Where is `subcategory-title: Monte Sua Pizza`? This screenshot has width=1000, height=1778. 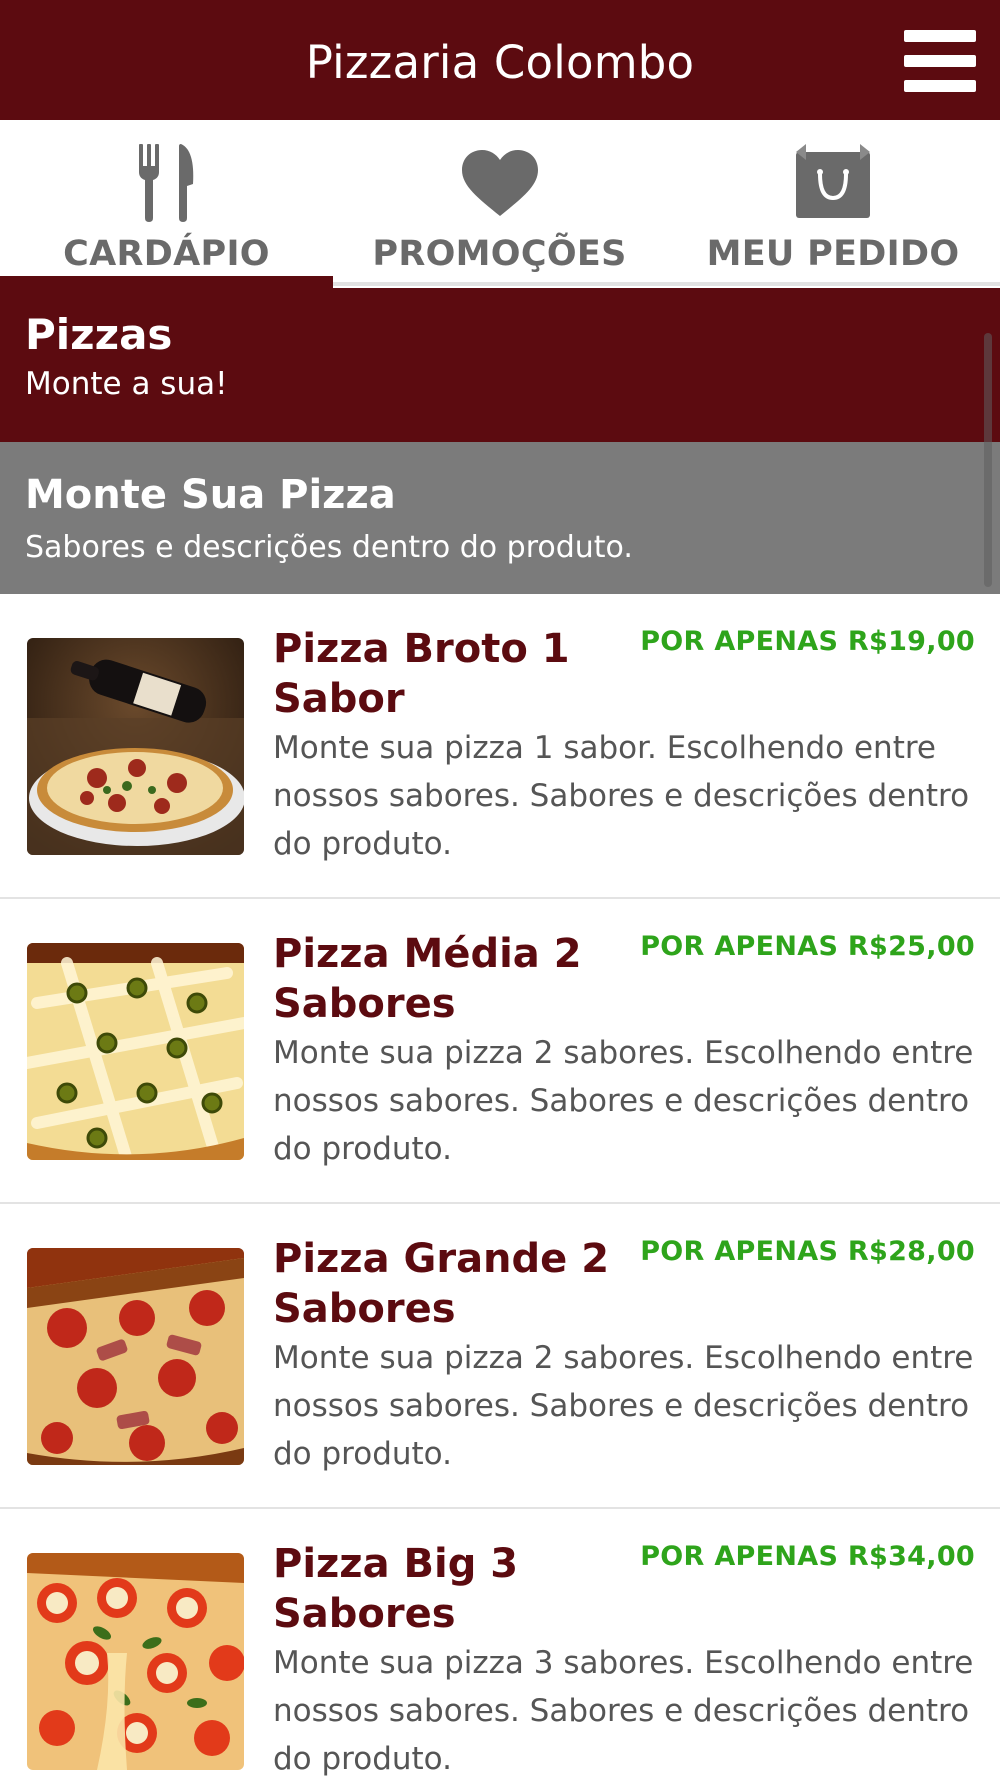 subcategory-title: Monte Sua Pizza is located at coordinates (210, 495).